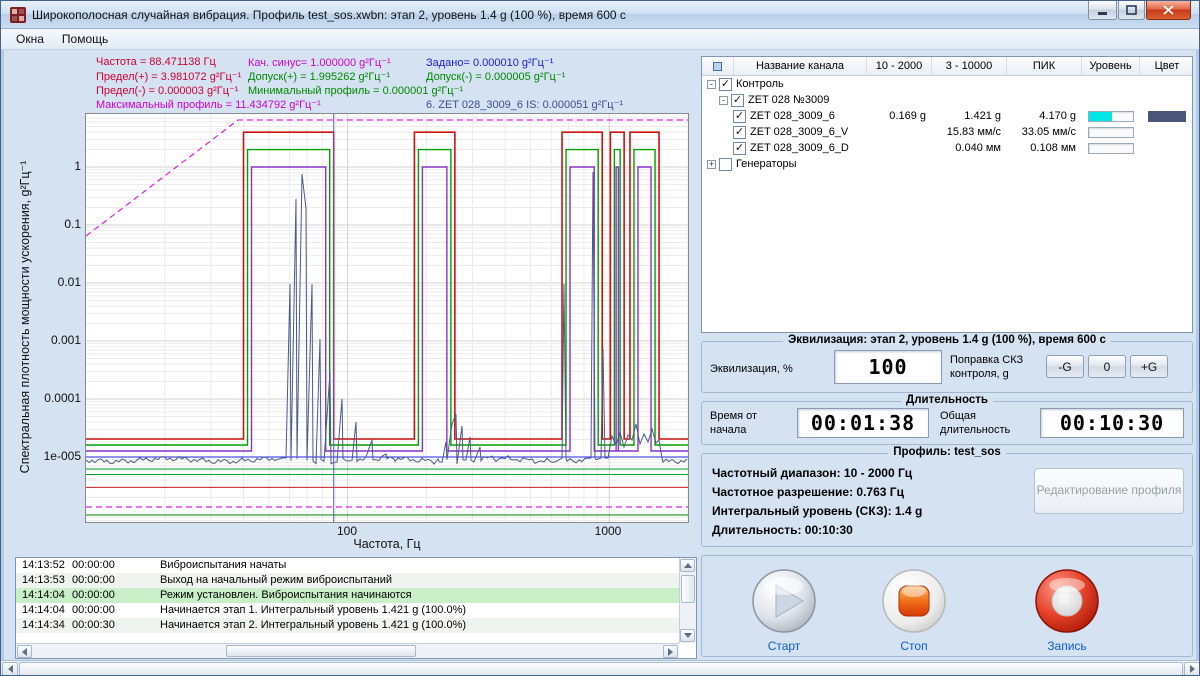  What do you see at coordinates (208, 105) in the screenshot?
I see `annotation-max-profile: Максимальный профиль = 11.434792 g²Гц⁻¹` at bounding box center [208, 105].